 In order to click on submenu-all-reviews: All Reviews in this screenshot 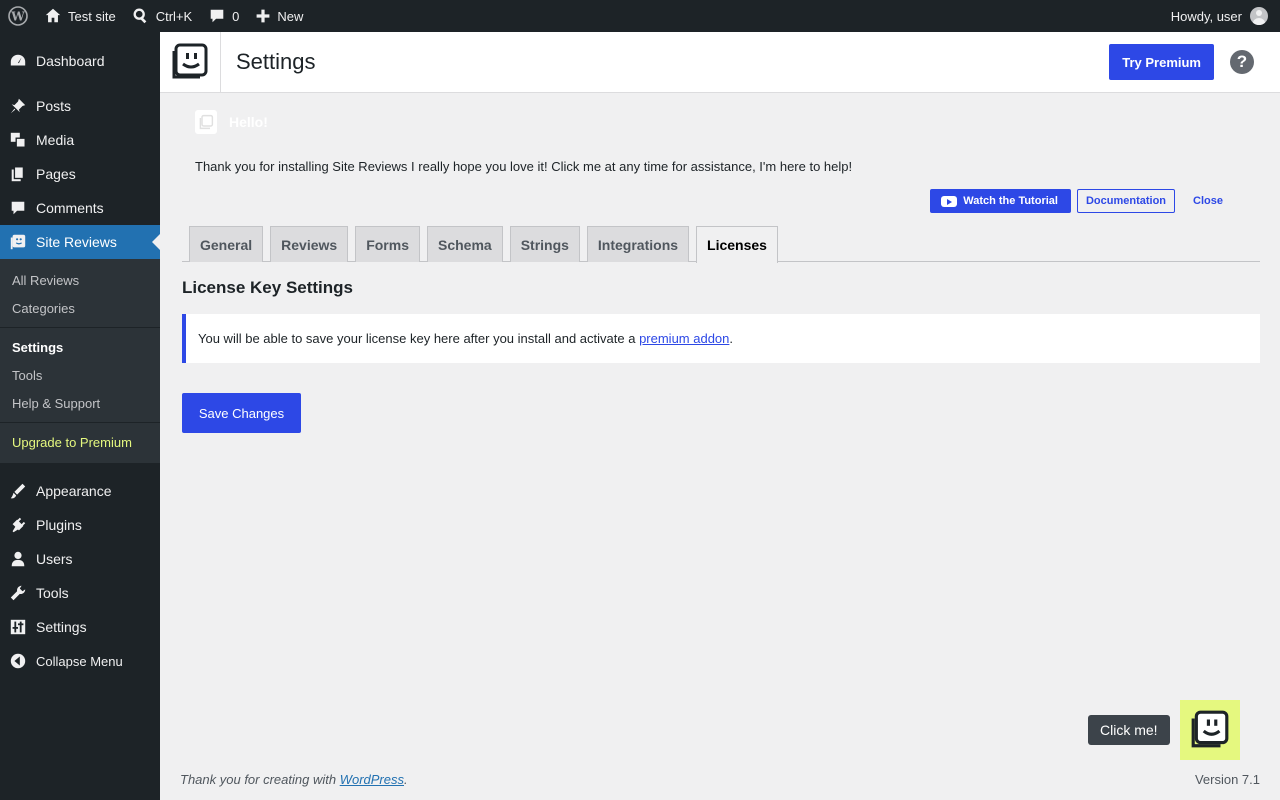, I will do `click(80, 280)`.